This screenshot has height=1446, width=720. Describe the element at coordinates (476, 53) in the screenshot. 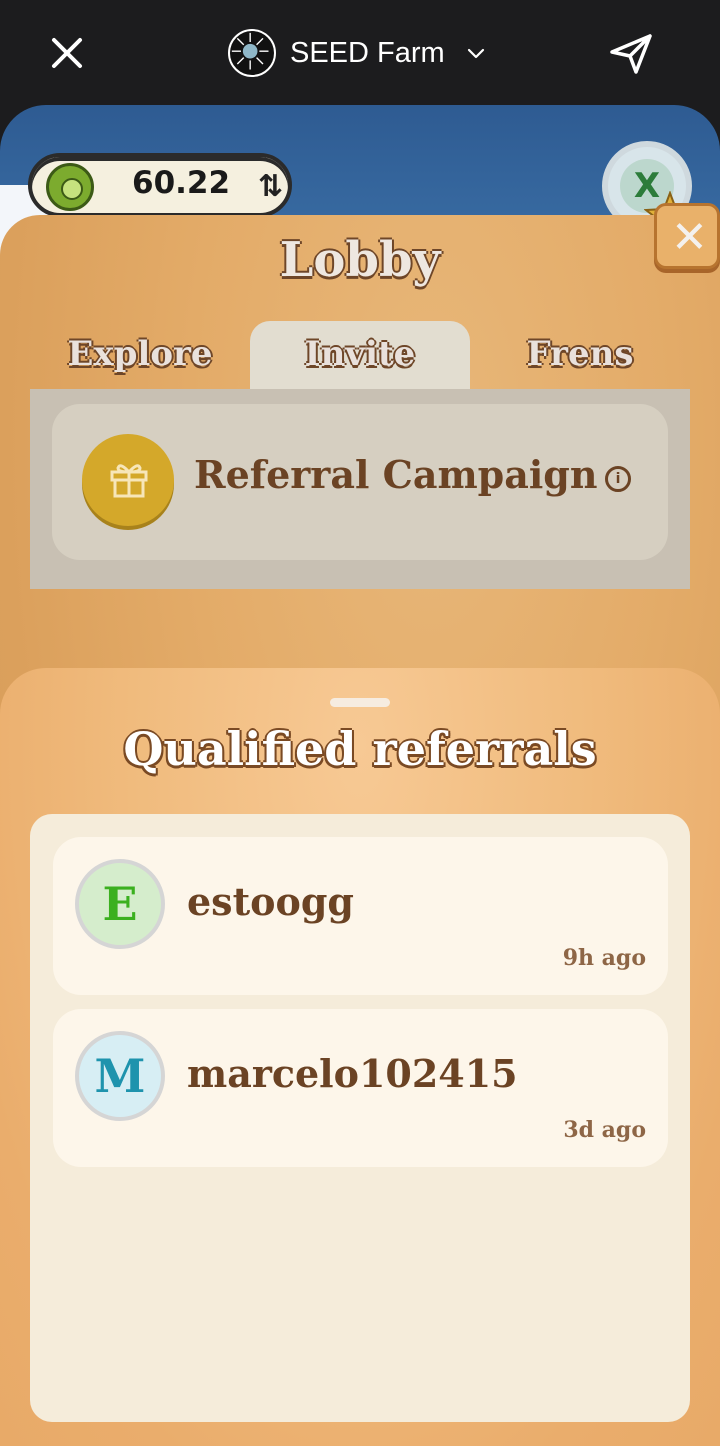

I see `chevron-down-icon` at that location.